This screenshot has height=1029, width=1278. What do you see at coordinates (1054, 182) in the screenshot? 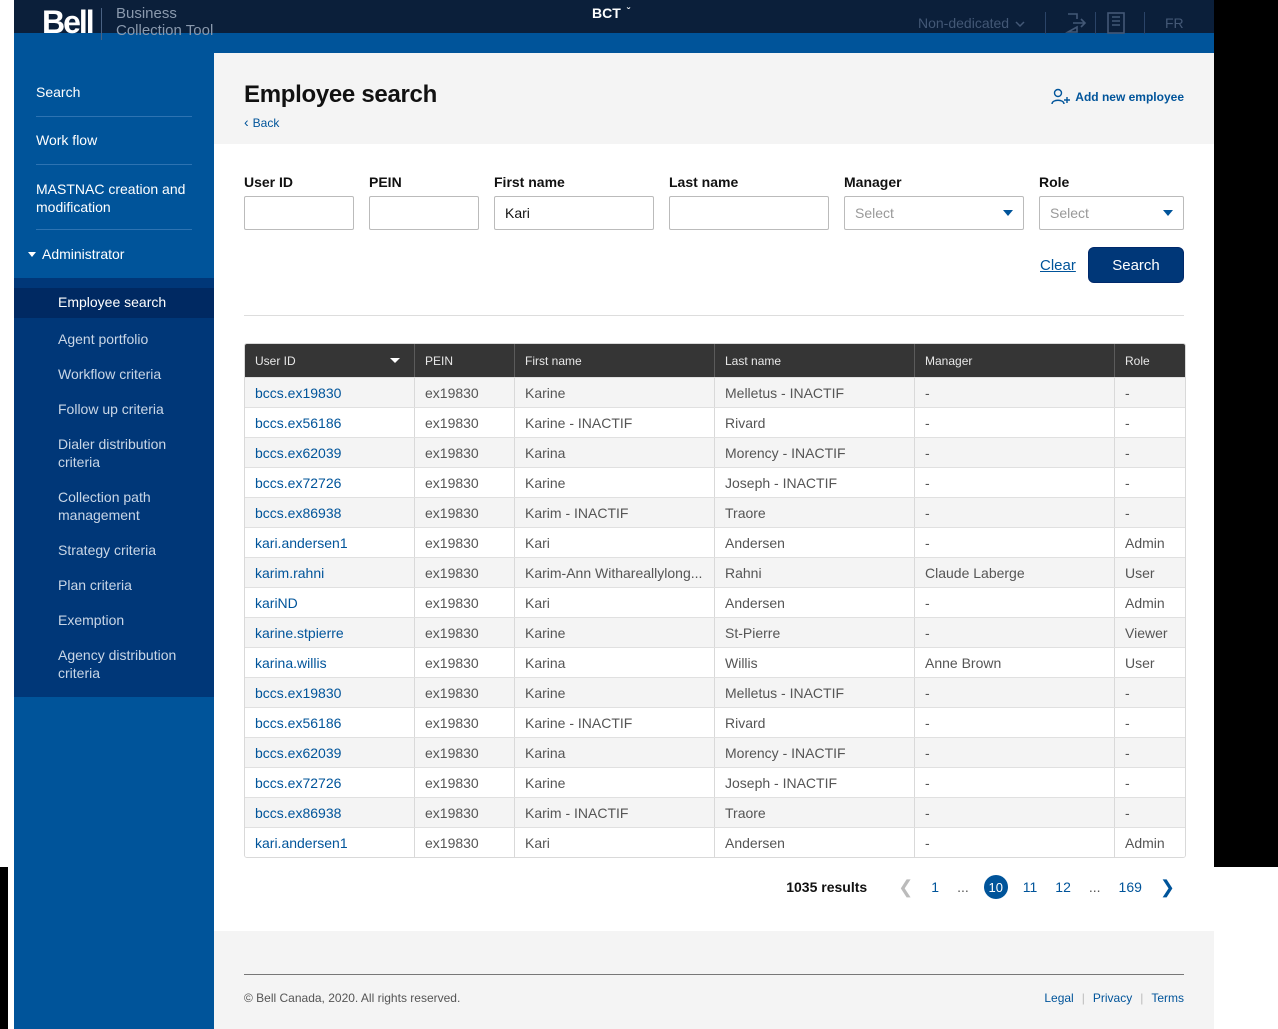
I see `role-label: Role` at bounding box center [1054, 182].